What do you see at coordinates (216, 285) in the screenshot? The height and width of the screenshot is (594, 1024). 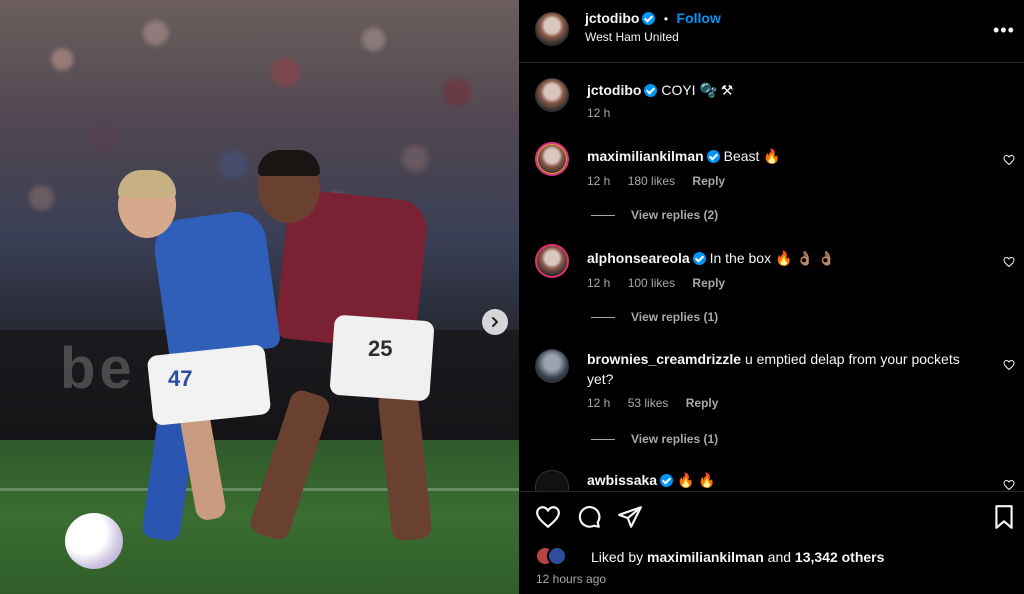 I see `home-player-shirt` at bounding box center [216, 285].